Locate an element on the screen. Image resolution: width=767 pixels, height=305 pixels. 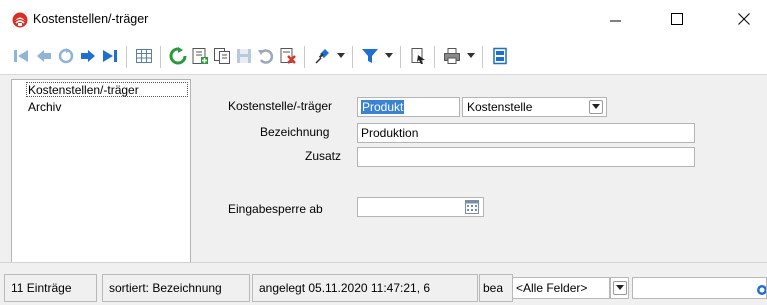
fields-filter-select: <Alle Felder> is located at coordinates (561, 288).